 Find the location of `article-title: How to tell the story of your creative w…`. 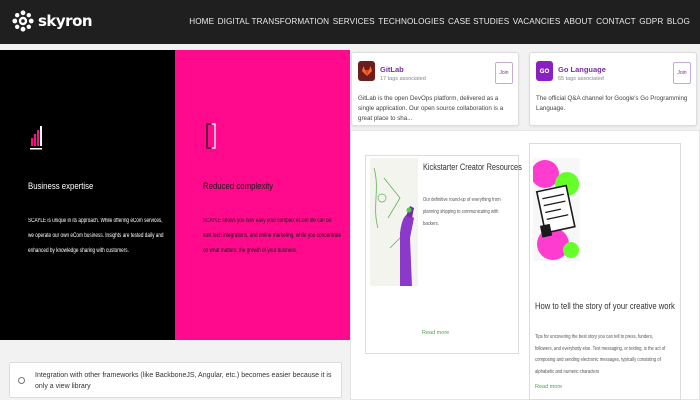

article-title: How to tell the story of your creative w… is located at coordinates (605, 306).